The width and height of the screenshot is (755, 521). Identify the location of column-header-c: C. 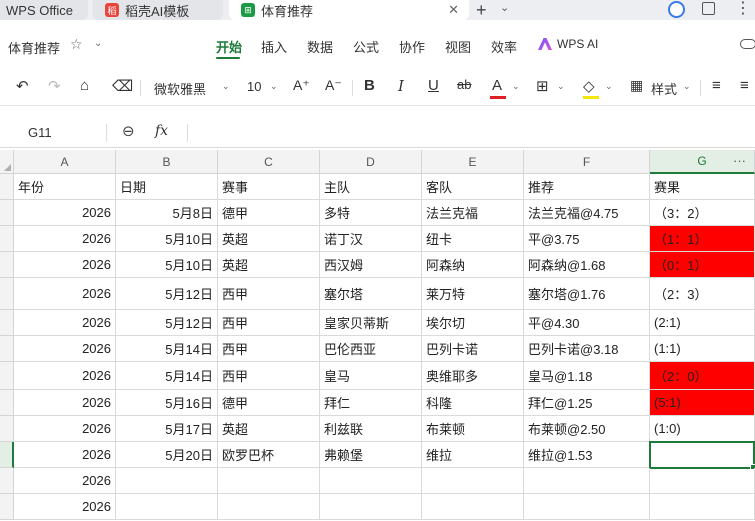
(269, 162).